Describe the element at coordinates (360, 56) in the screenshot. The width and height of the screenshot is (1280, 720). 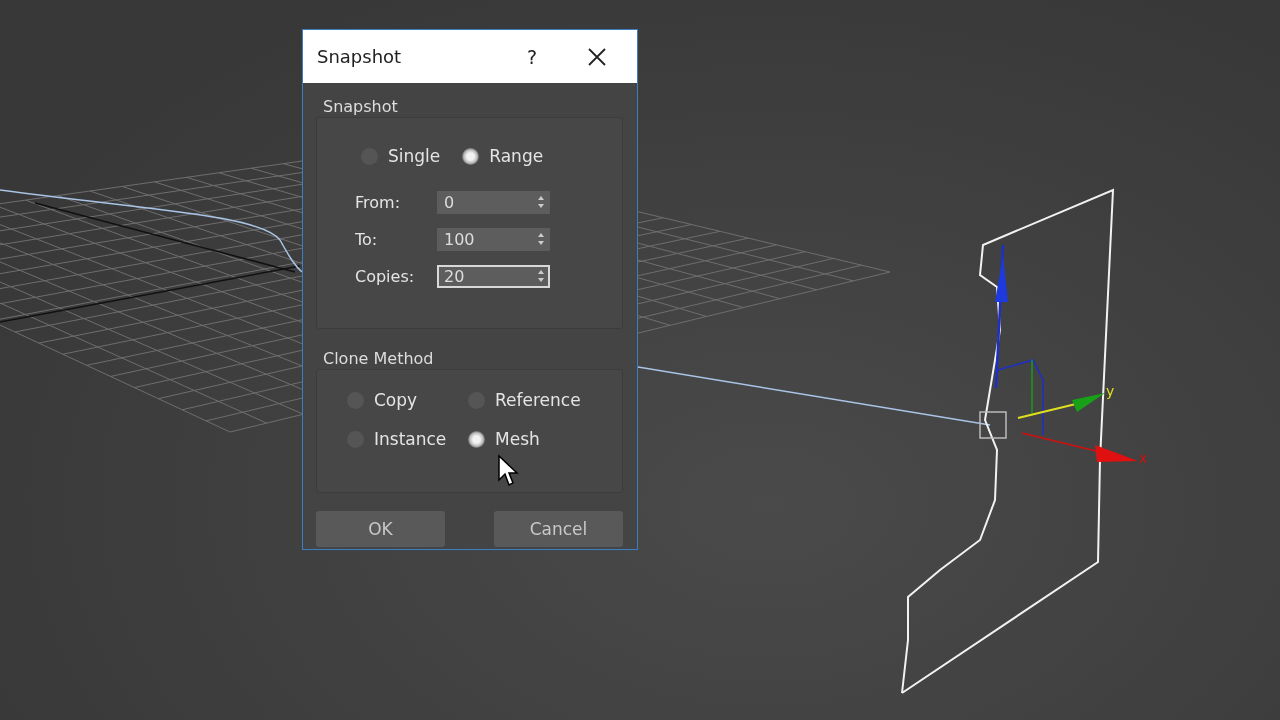
I see `window-title: Snapshot` at that location.